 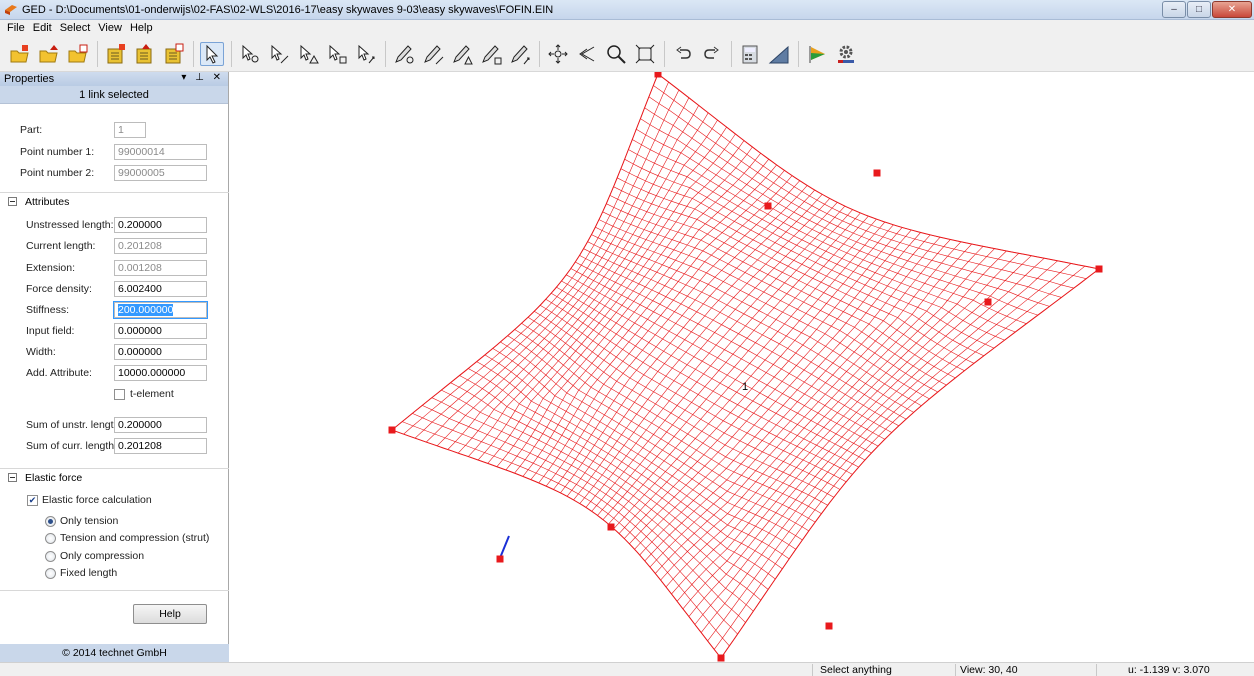 What do you see at coordinates (50, 573) in the screenshot?
I see `radio-fixed-length` at bounding box center [50, 573].